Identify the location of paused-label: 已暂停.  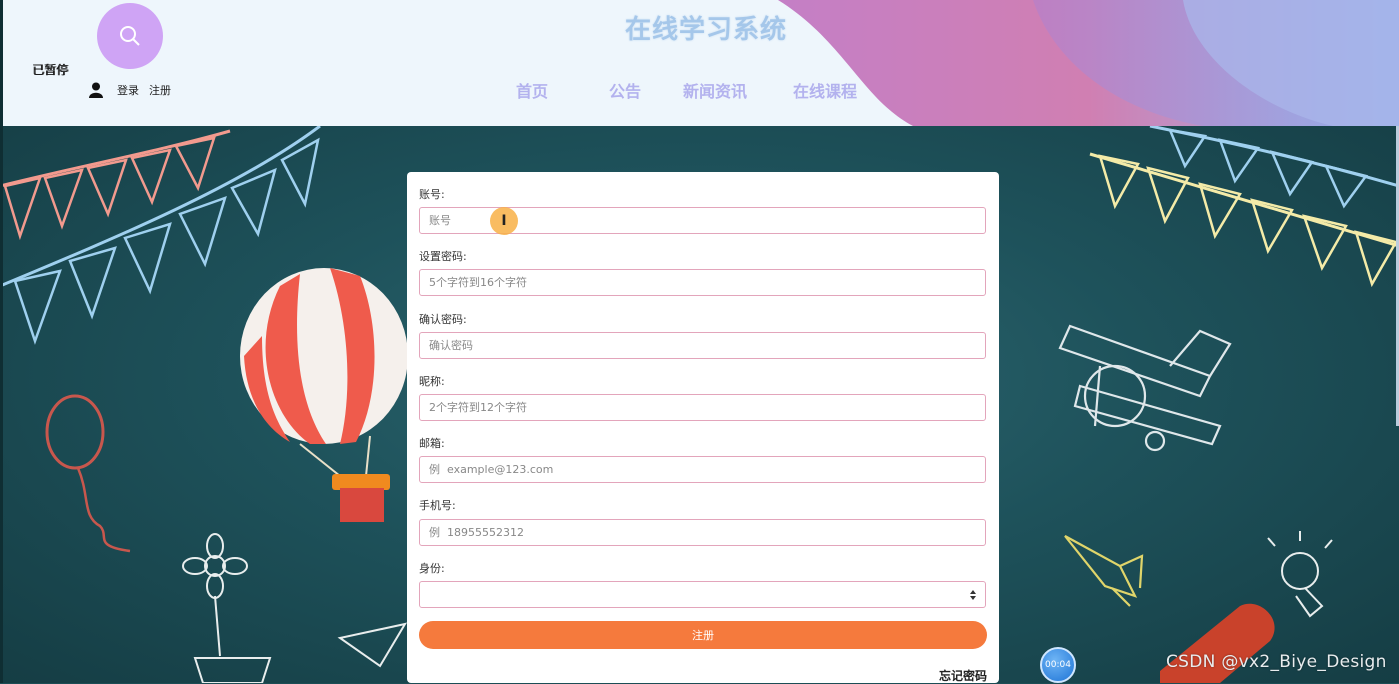
(50, 70).